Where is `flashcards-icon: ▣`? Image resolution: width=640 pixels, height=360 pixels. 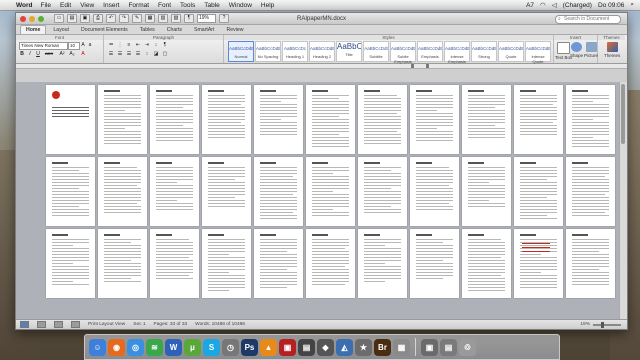 flashcards-icon: ▣ is located at coordinates (287, 347).